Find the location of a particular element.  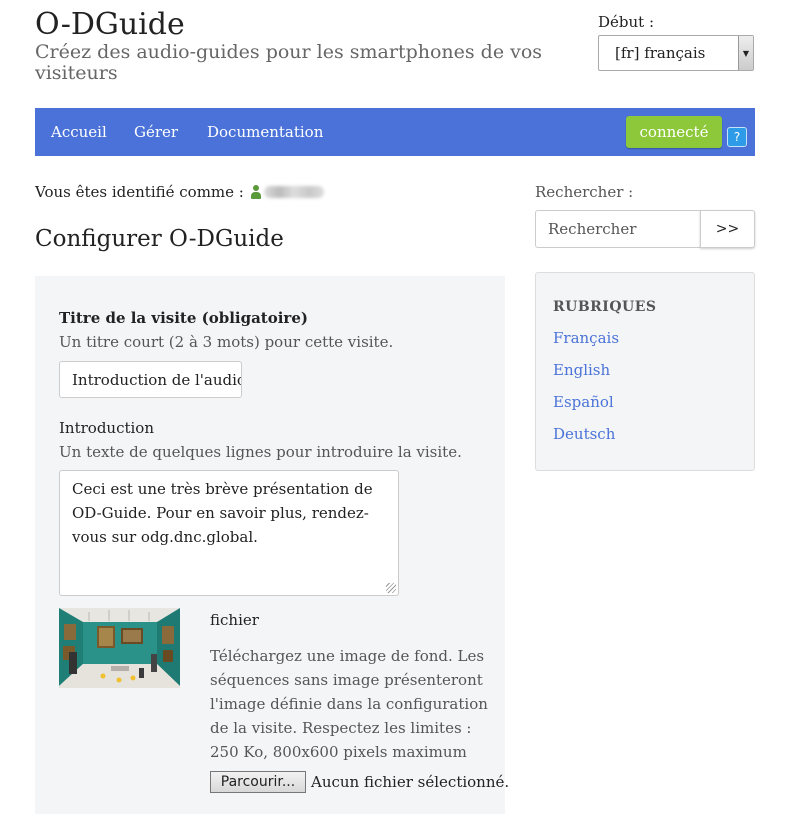

rubriques-title: RUBRIQUES is located at coordinates (605, 307).